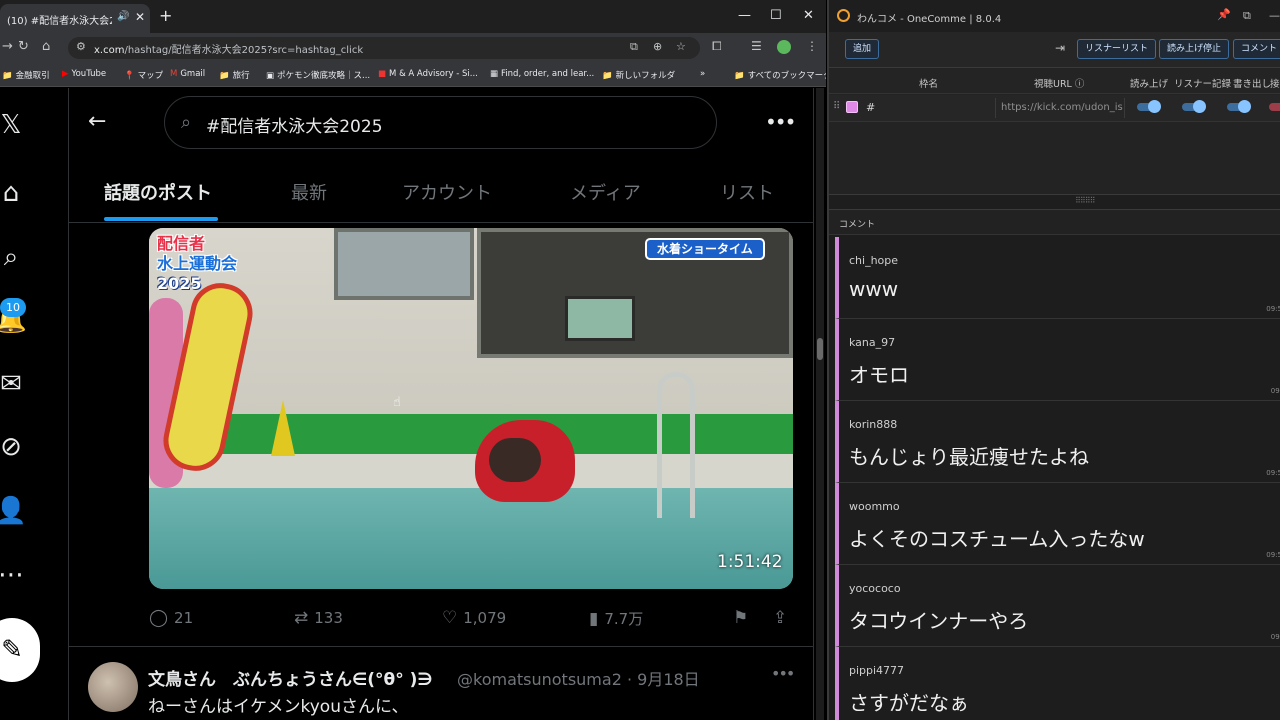 The image size is (1280, 720). What do you see at coordinates (84, 74) in the screenshot?
I see `bookmark-item: ▶ YouTube` at bounding box center [84, 74].